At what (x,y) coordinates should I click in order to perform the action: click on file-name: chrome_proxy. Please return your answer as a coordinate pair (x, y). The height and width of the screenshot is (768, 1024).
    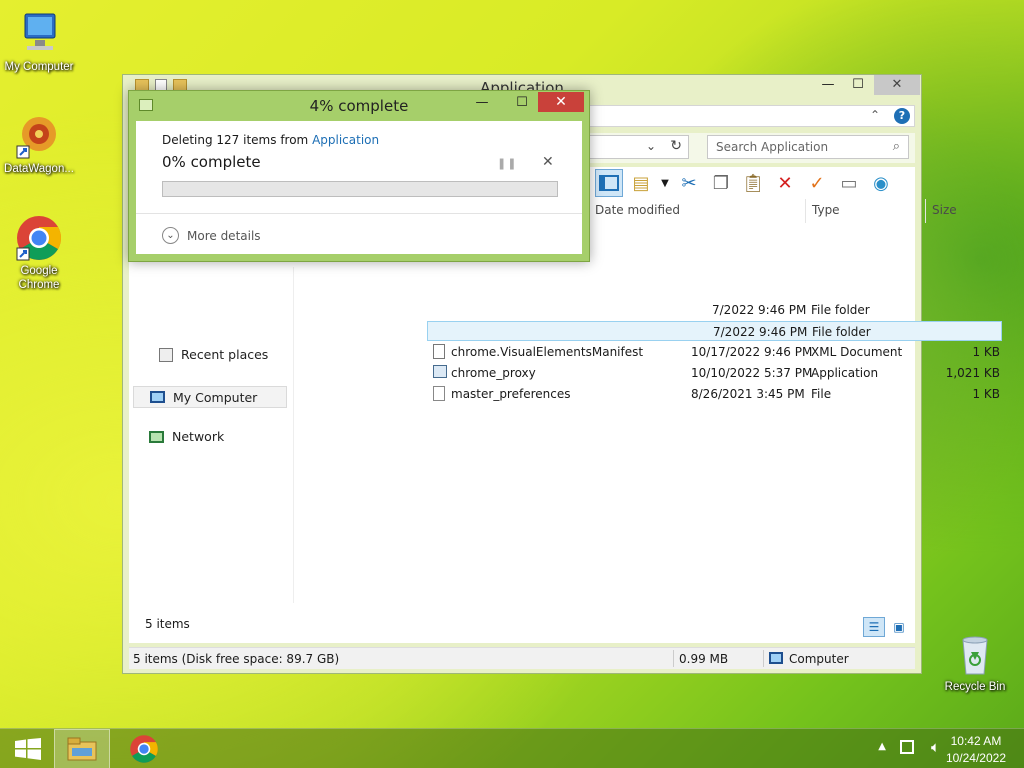
    Looking at the image, I should click on (493, 373).